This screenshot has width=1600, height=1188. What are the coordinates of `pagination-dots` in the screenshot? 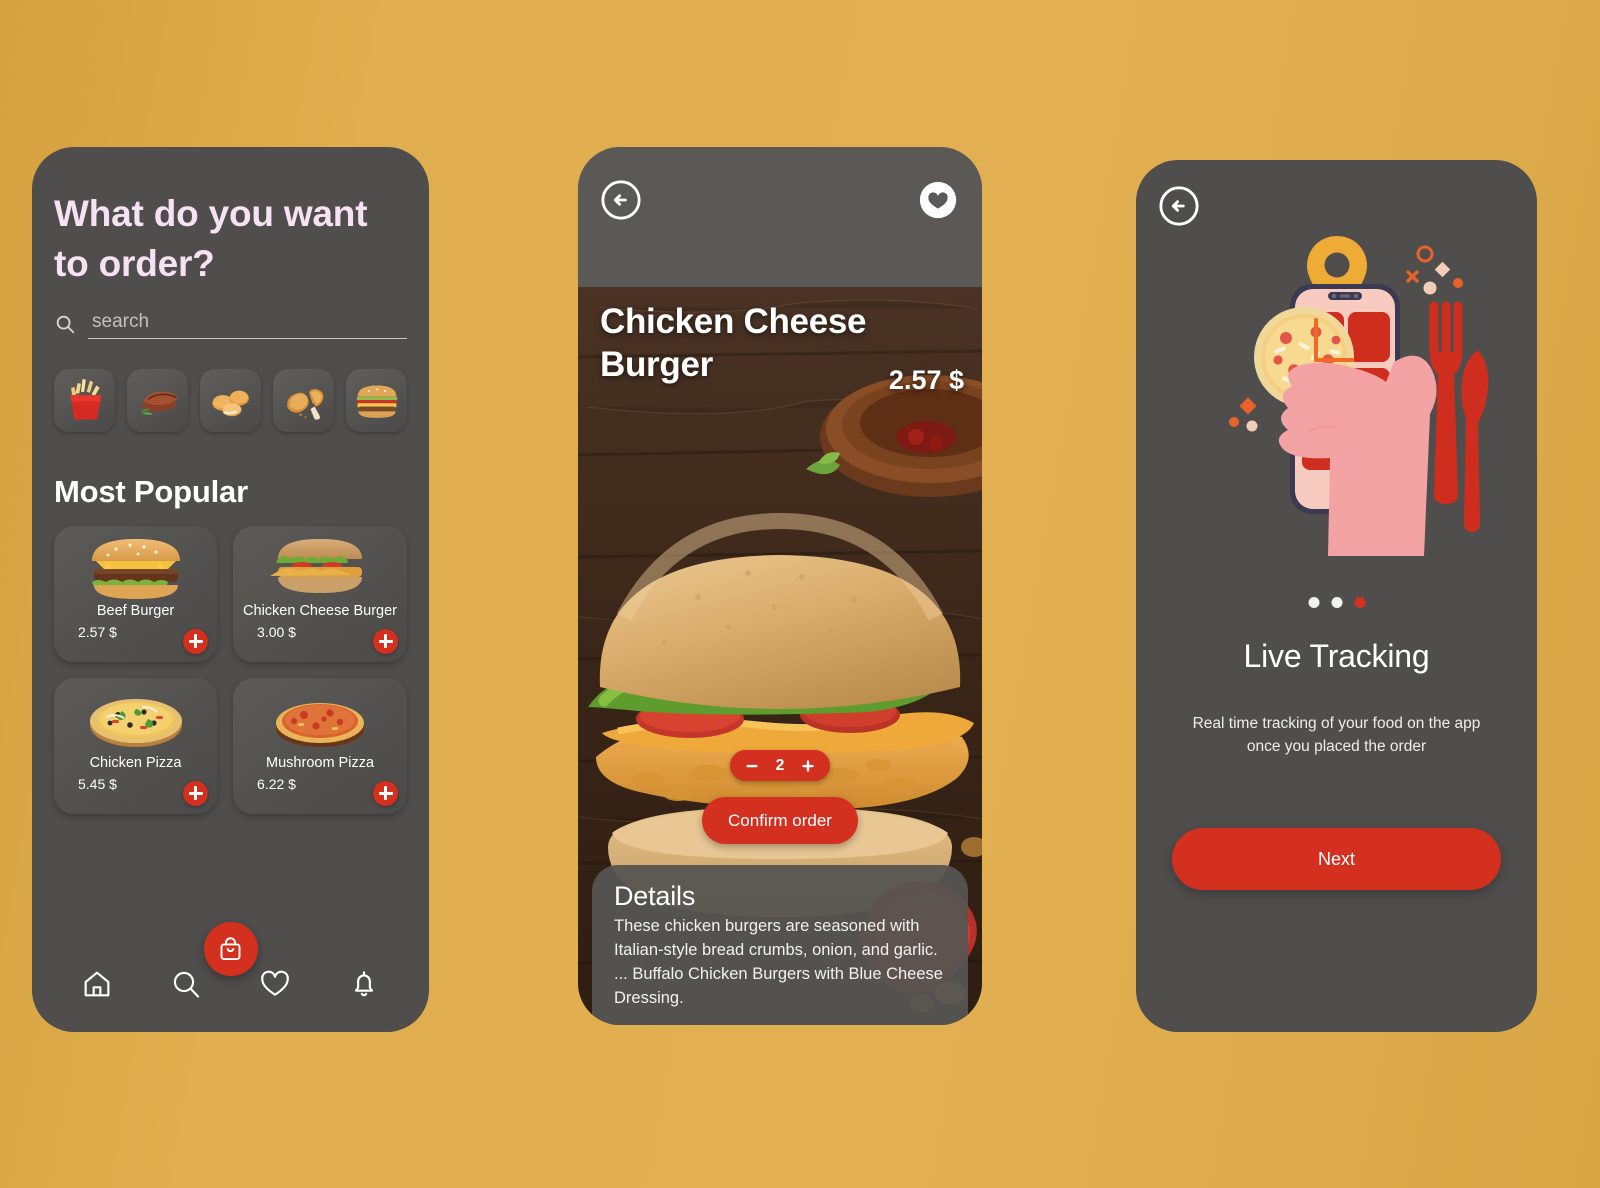 It's located at (1336, 602).